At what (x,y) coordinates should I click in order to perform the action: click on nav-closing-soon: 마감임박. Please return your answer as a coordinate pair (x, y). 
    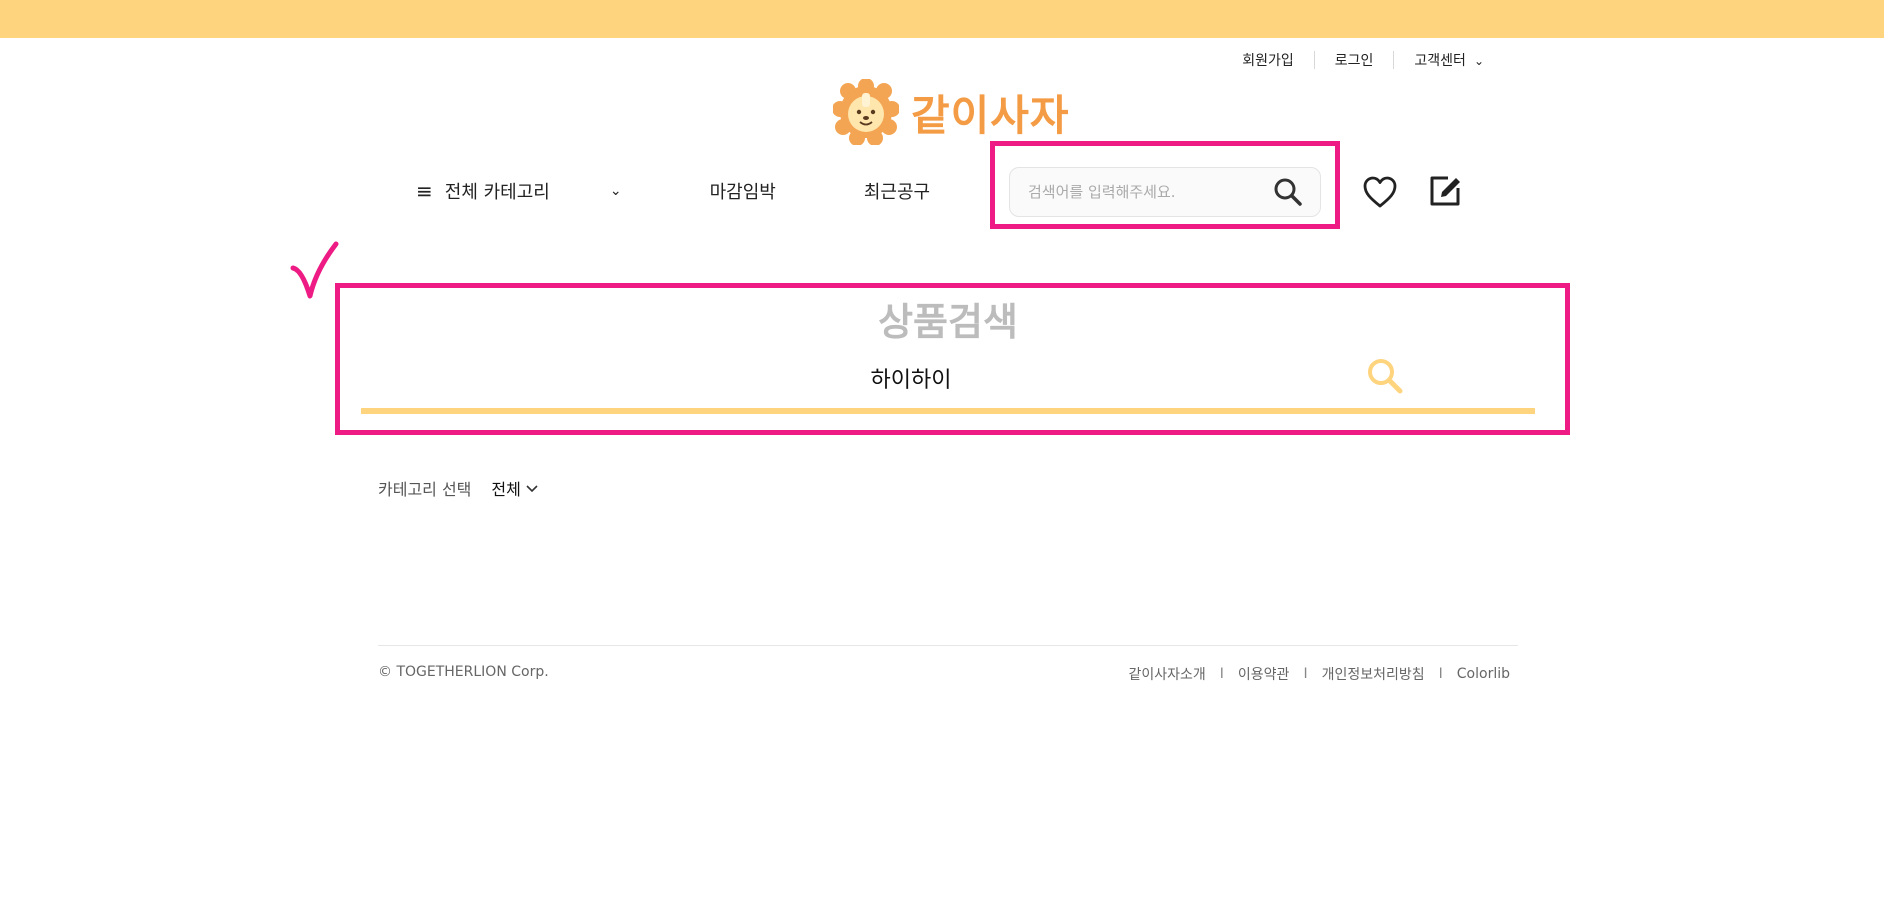
    Looking at the image, I should click on (743, 191).